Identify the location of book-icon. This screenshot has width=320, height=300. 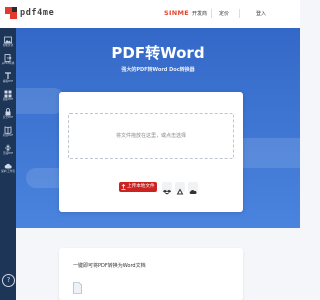
(8, 130).